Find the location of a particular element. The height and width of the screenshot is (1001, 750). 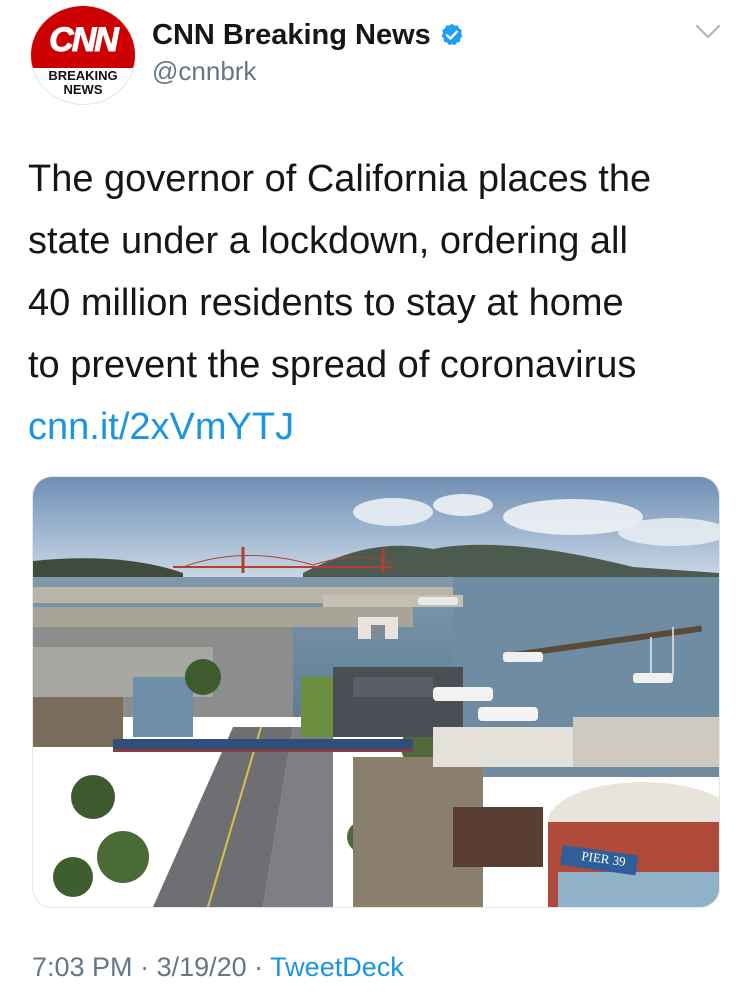

tweet-text-line: The governor of California places the is located at coordinates (340, 179).